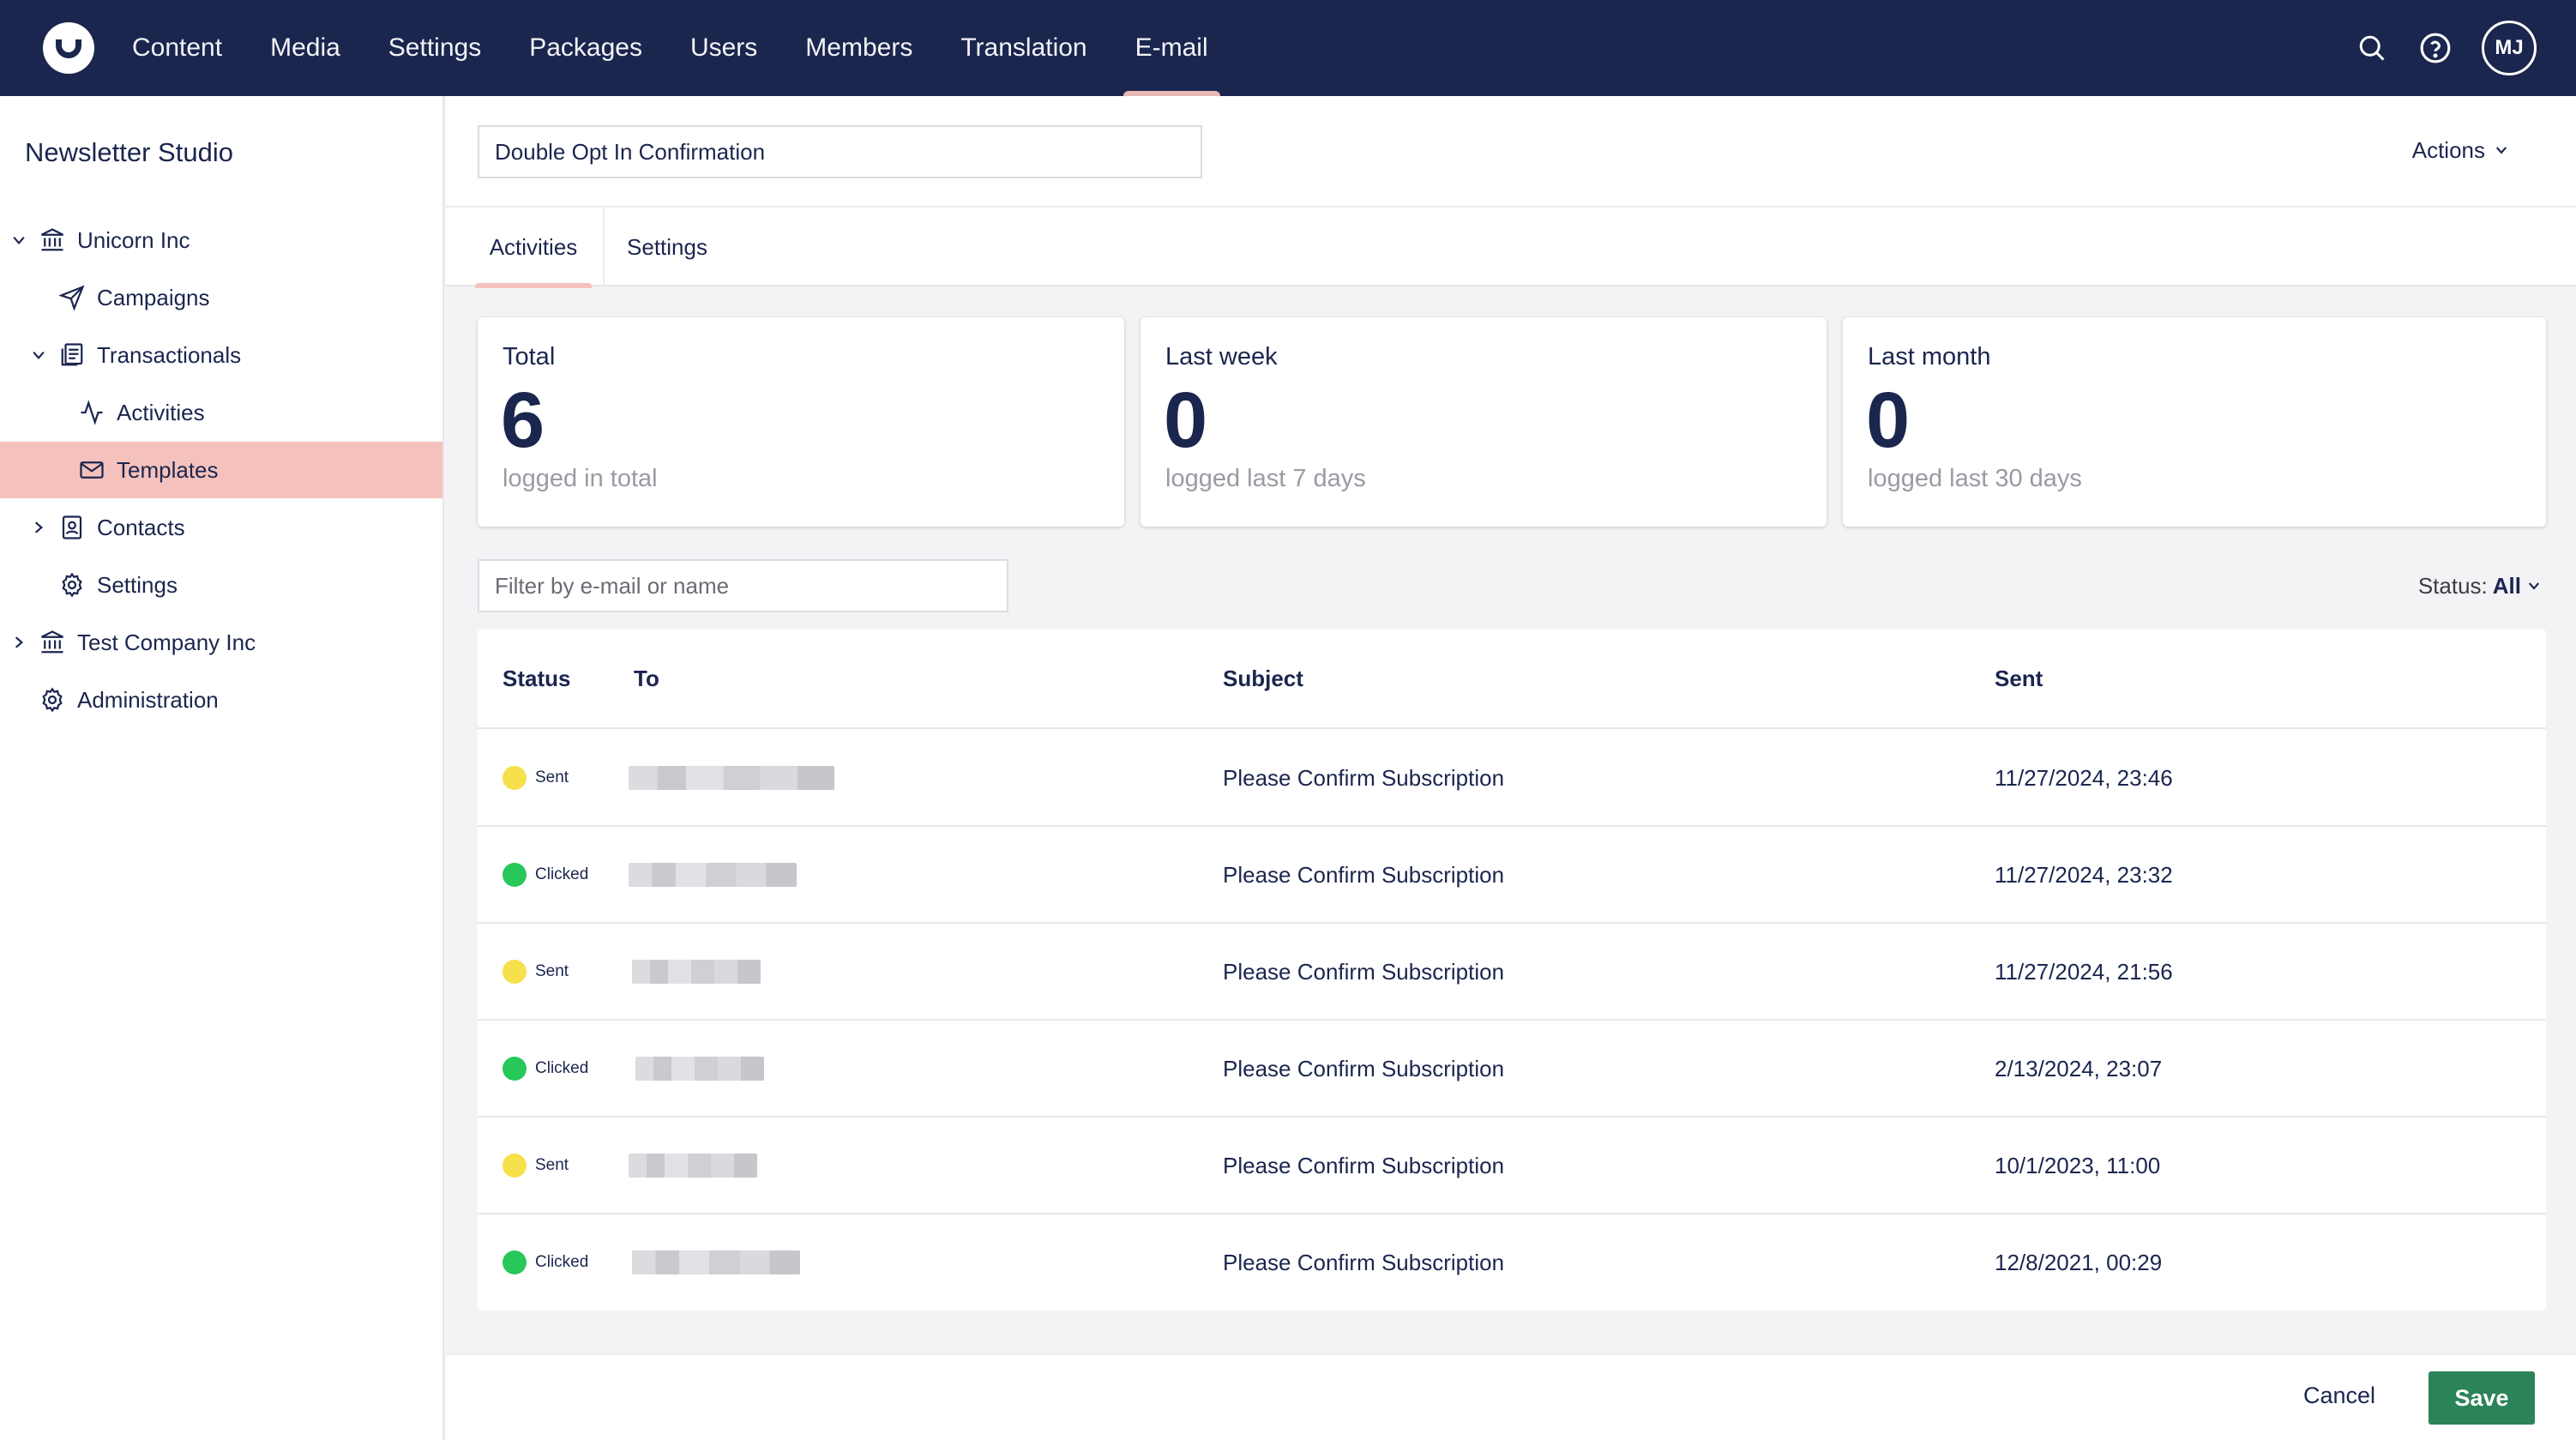 The width and height of the screenshot is (2576, 1440). I want to click on tree-item-campaigns: Campaigns, so click(221, 297).